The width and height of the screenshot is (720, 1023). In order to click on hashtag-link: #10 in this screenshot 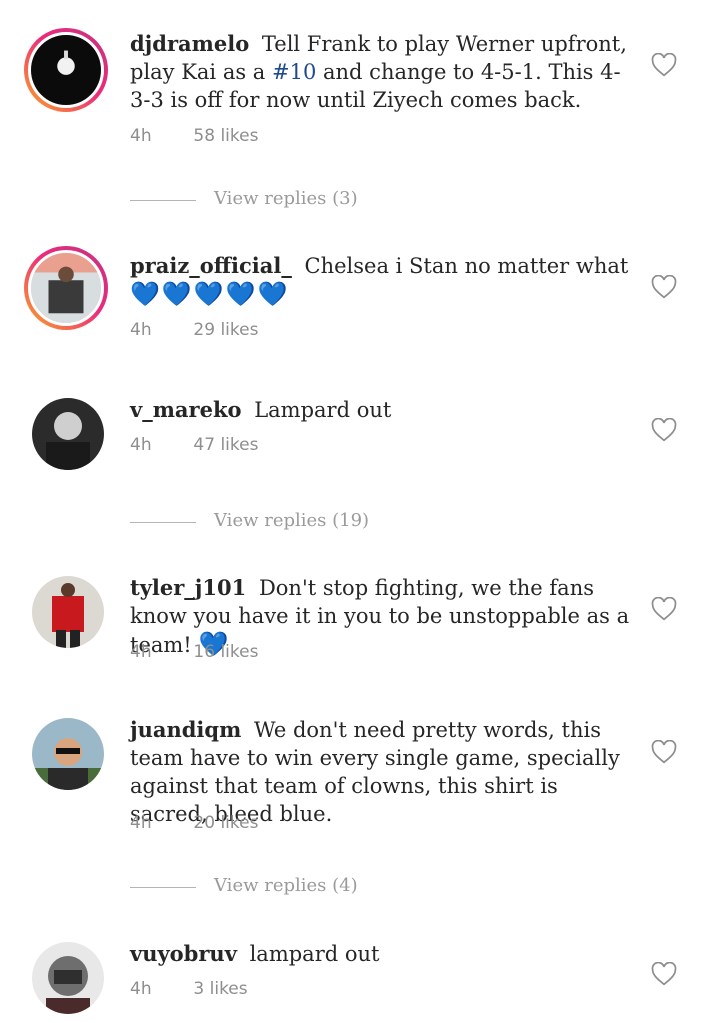, I will do `click(294, 72)`.